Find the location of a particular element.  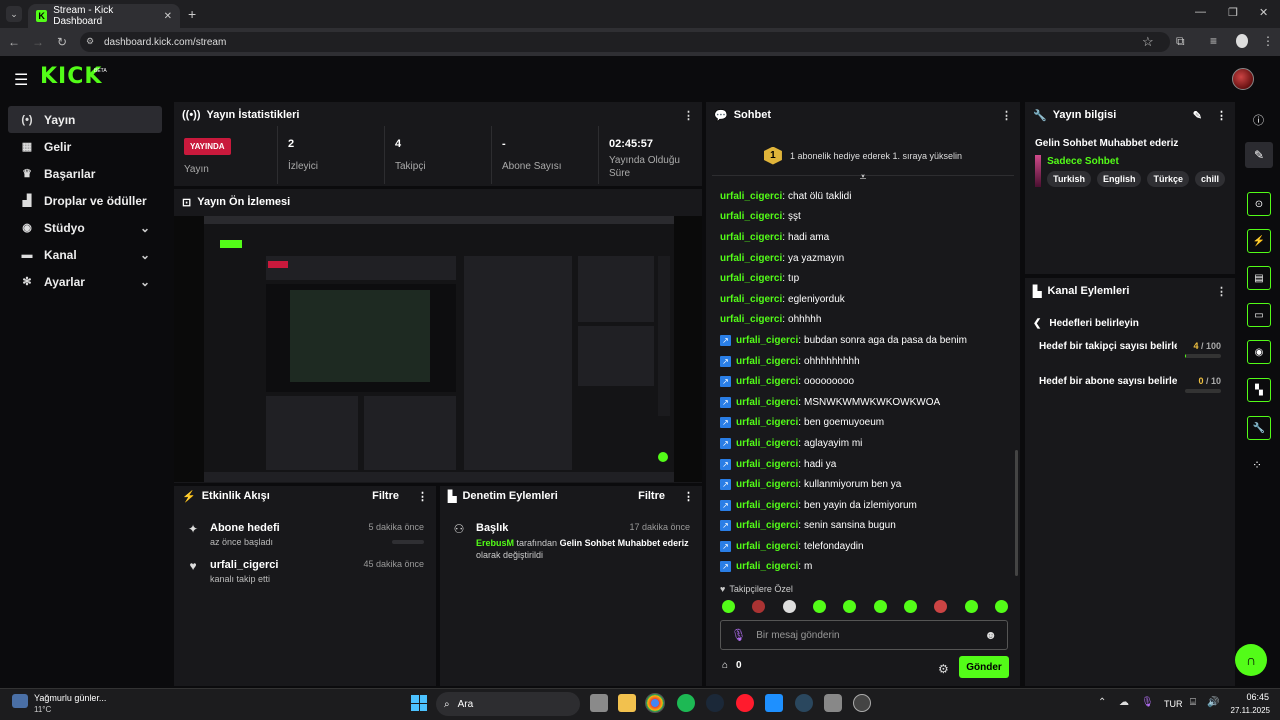

hamburger-menu-icon: ☰ is located at coordinates (21, 80).